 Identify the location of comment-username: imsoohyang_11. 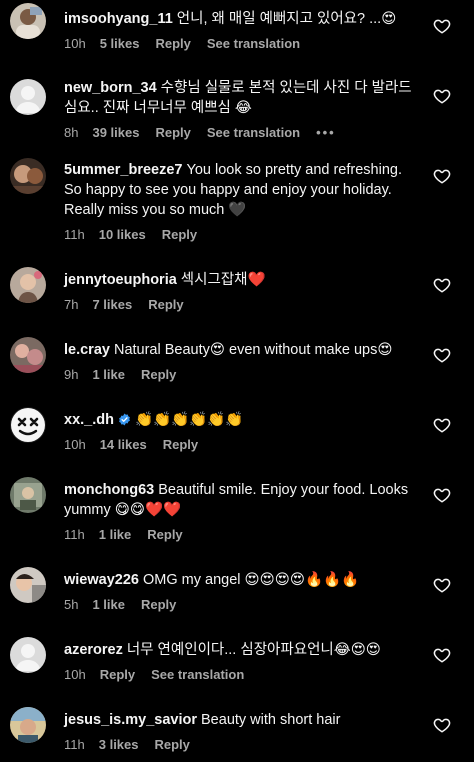
(118, 19).